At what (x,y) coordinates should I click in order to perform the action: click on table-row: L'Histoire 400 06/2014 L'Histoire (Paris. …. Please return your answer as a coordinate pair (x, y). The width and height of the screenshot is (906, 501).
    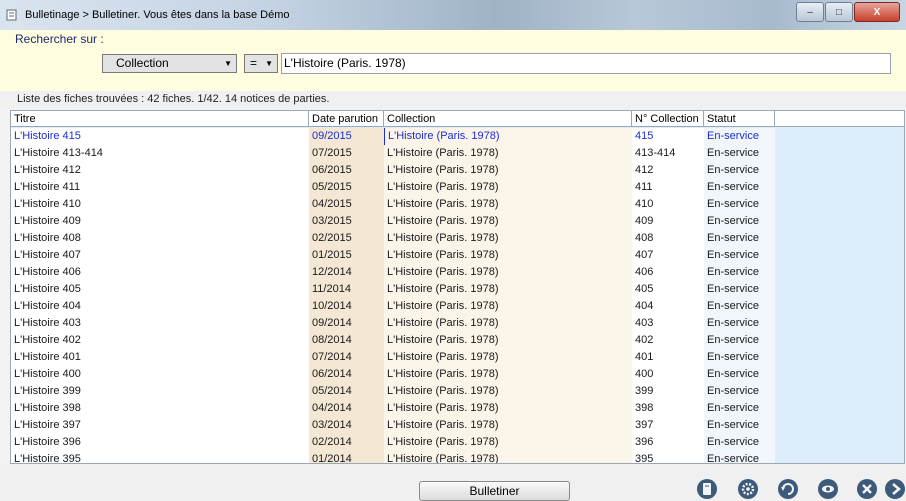
    Looking at the image, I should click on (457, 374).